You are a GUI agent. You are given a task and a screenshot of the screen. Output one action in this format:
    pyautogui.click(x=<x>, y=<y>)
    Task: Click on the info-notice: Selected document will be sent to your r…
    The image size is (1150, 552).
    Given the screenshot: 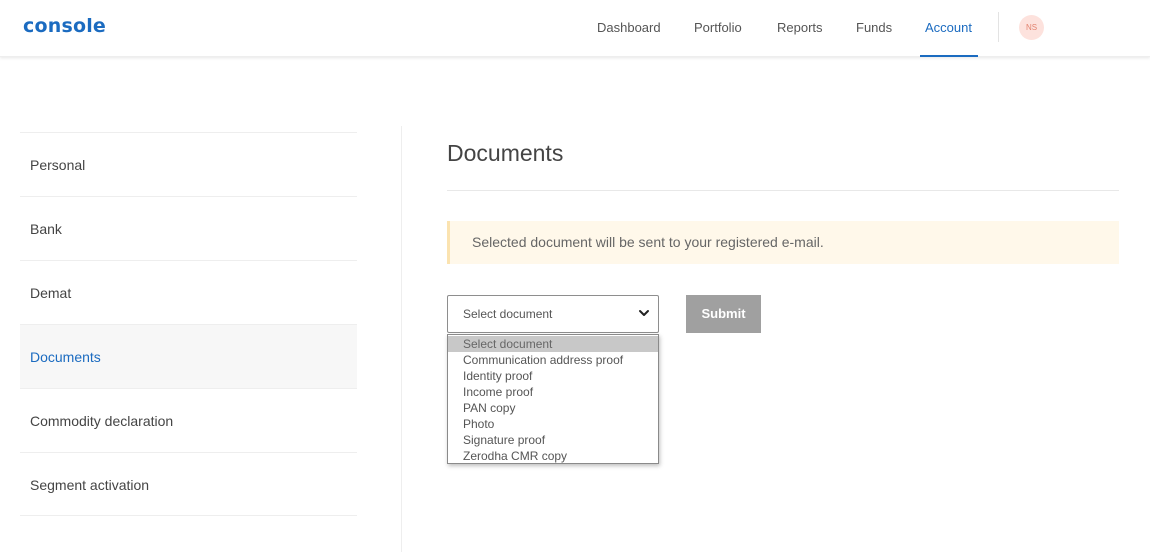 What is the action you would take?
    pyautogui.click(x=783, y=242)
    